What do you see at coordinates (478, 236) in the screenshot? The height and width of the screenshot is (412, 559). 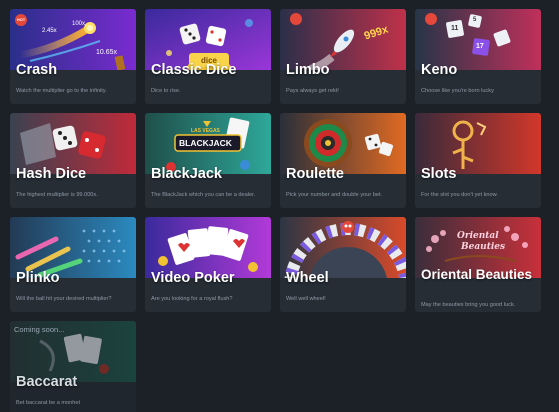 I see `oriental-logo-top: Oriental` at bounding box center [478, 236].